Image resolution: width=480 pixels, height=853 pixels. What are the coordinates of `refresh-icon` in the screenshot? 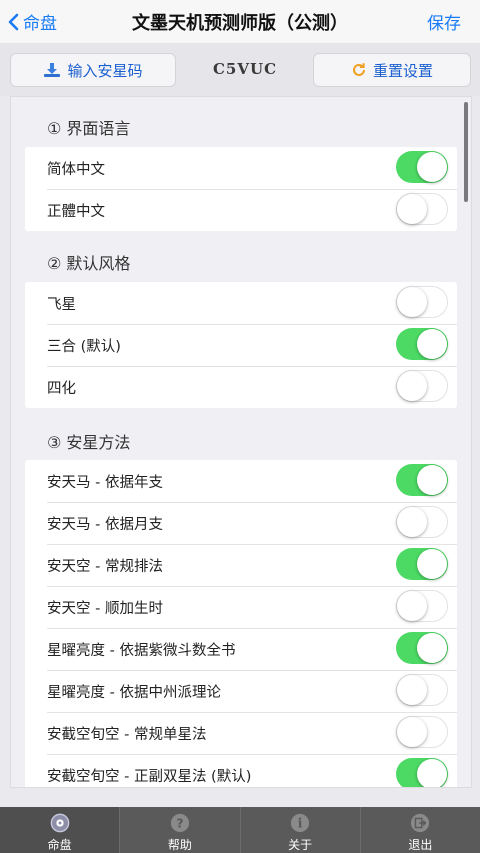 It's located at (359, 69).